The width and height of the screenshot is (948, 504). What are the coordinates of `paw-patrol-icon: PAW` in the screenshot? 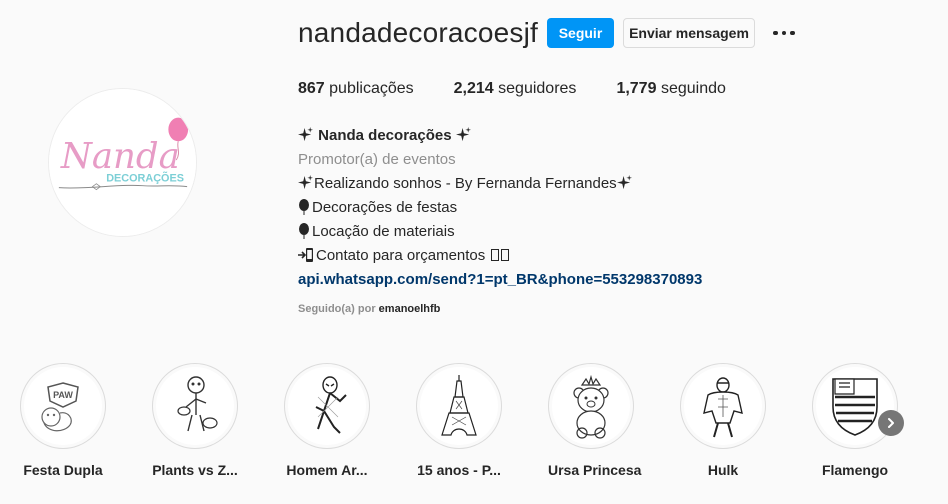 It's located at (60, 407).